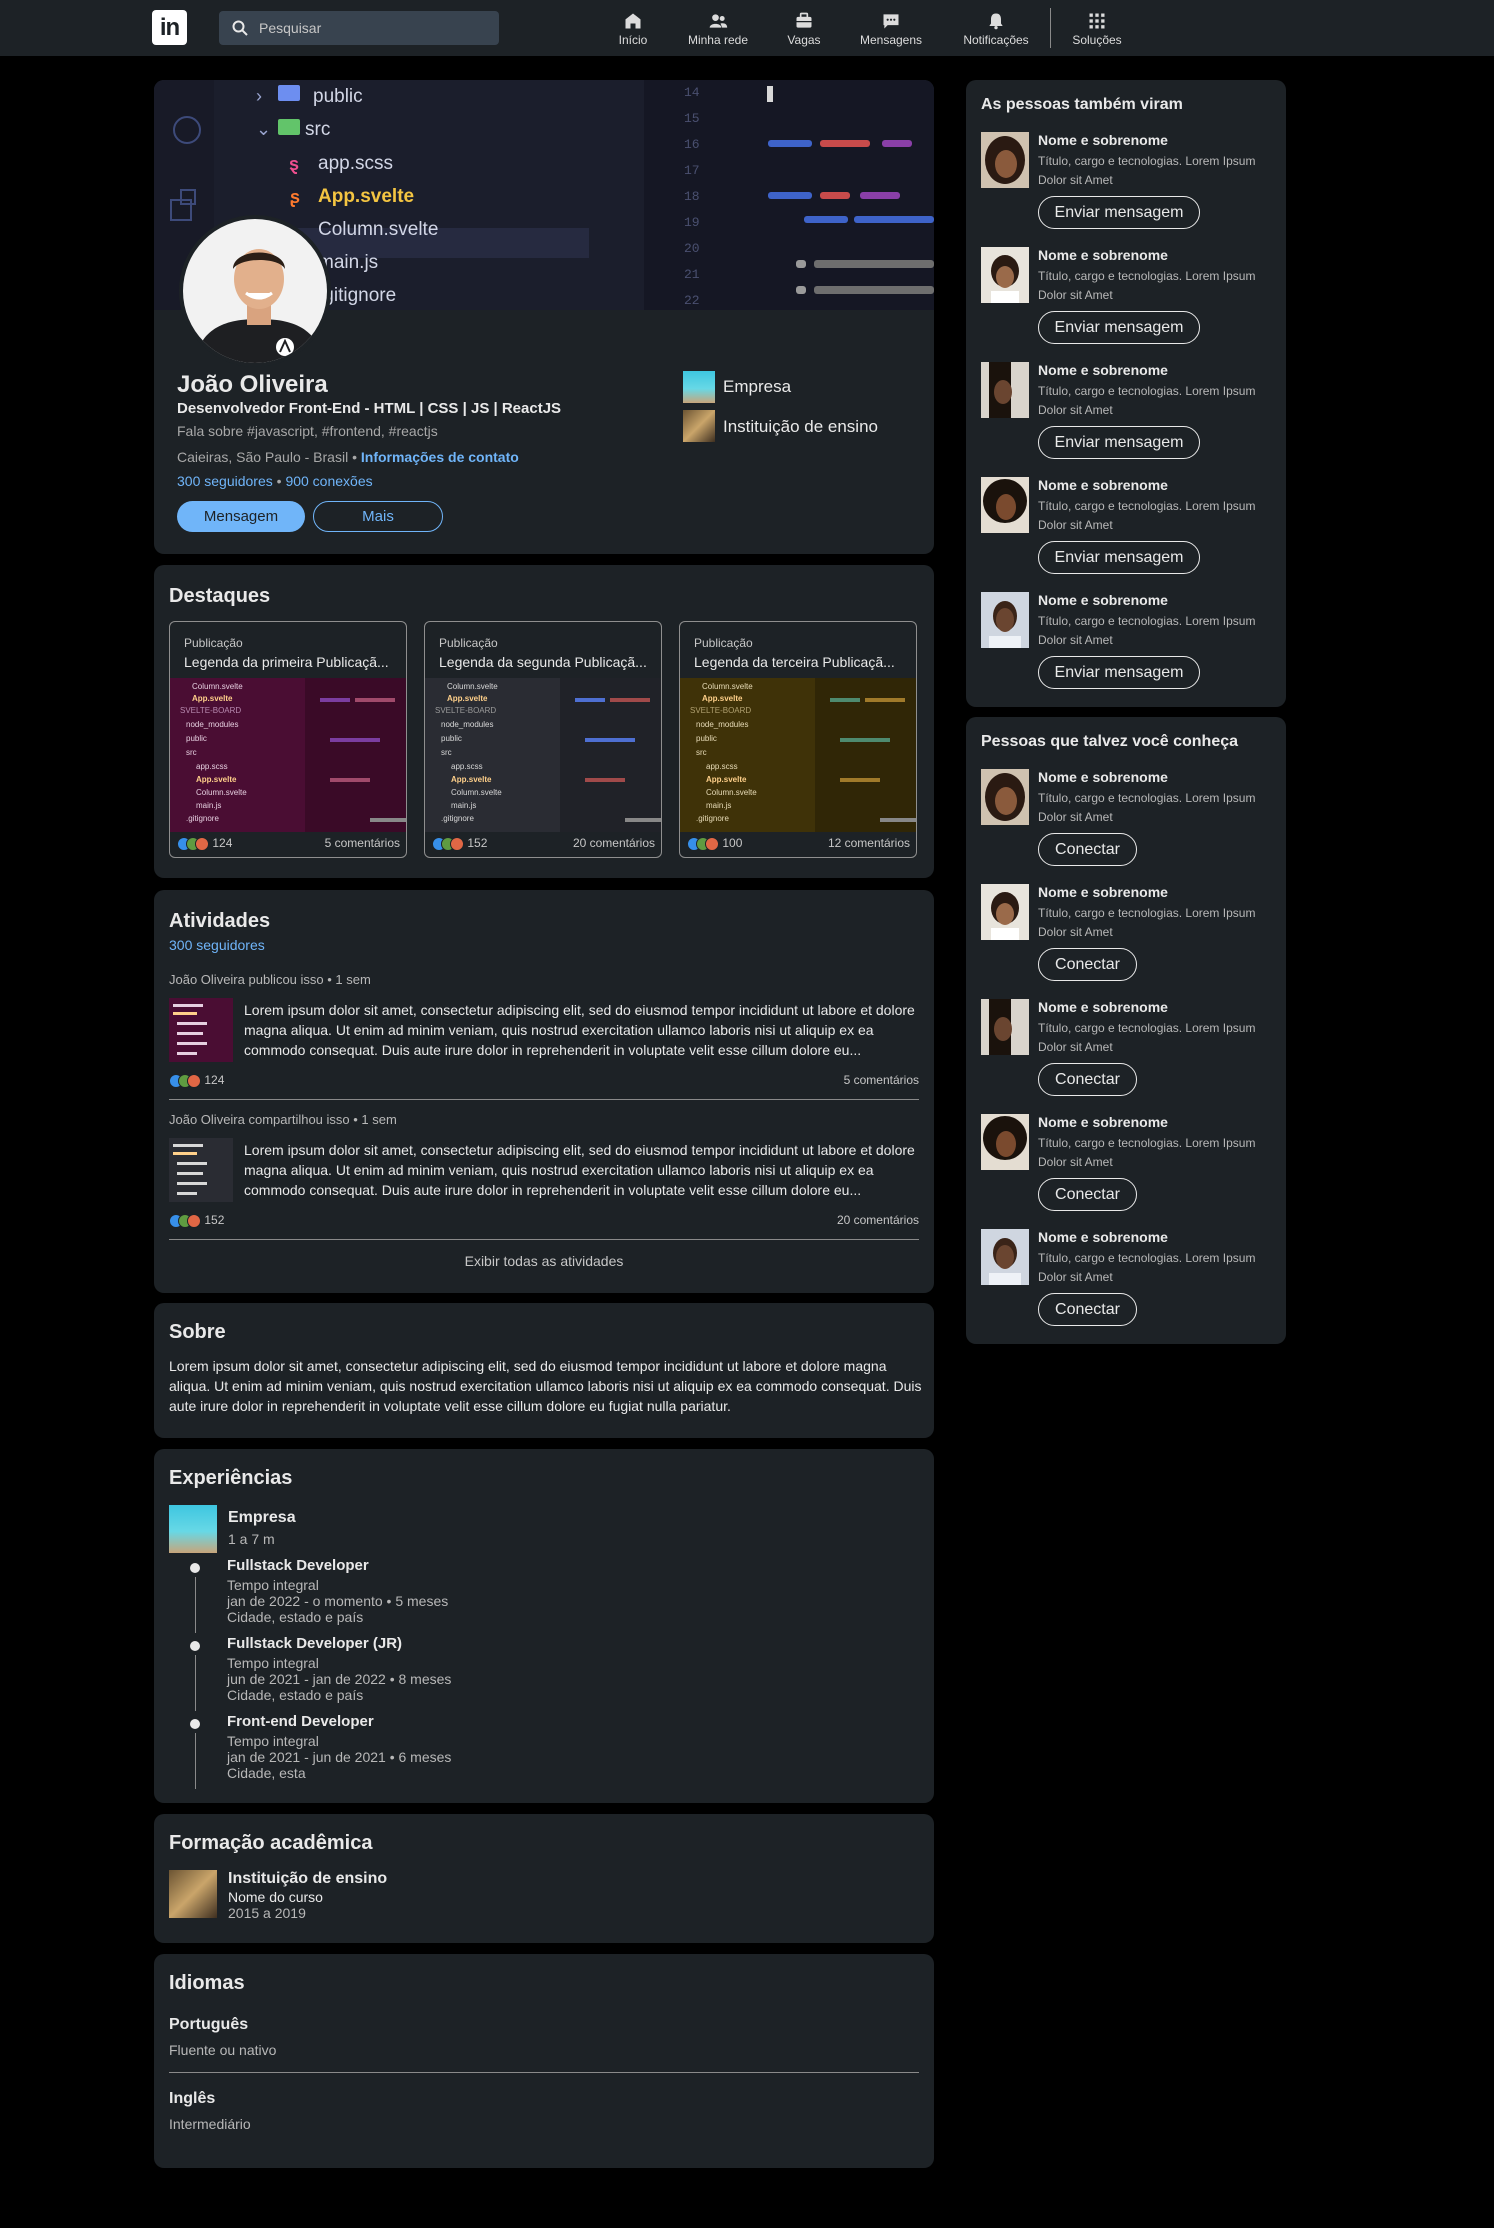  Describe the element at coordinates (1097, 30) in the screenshot. I see `nav-solutions: Soluções` at that location.